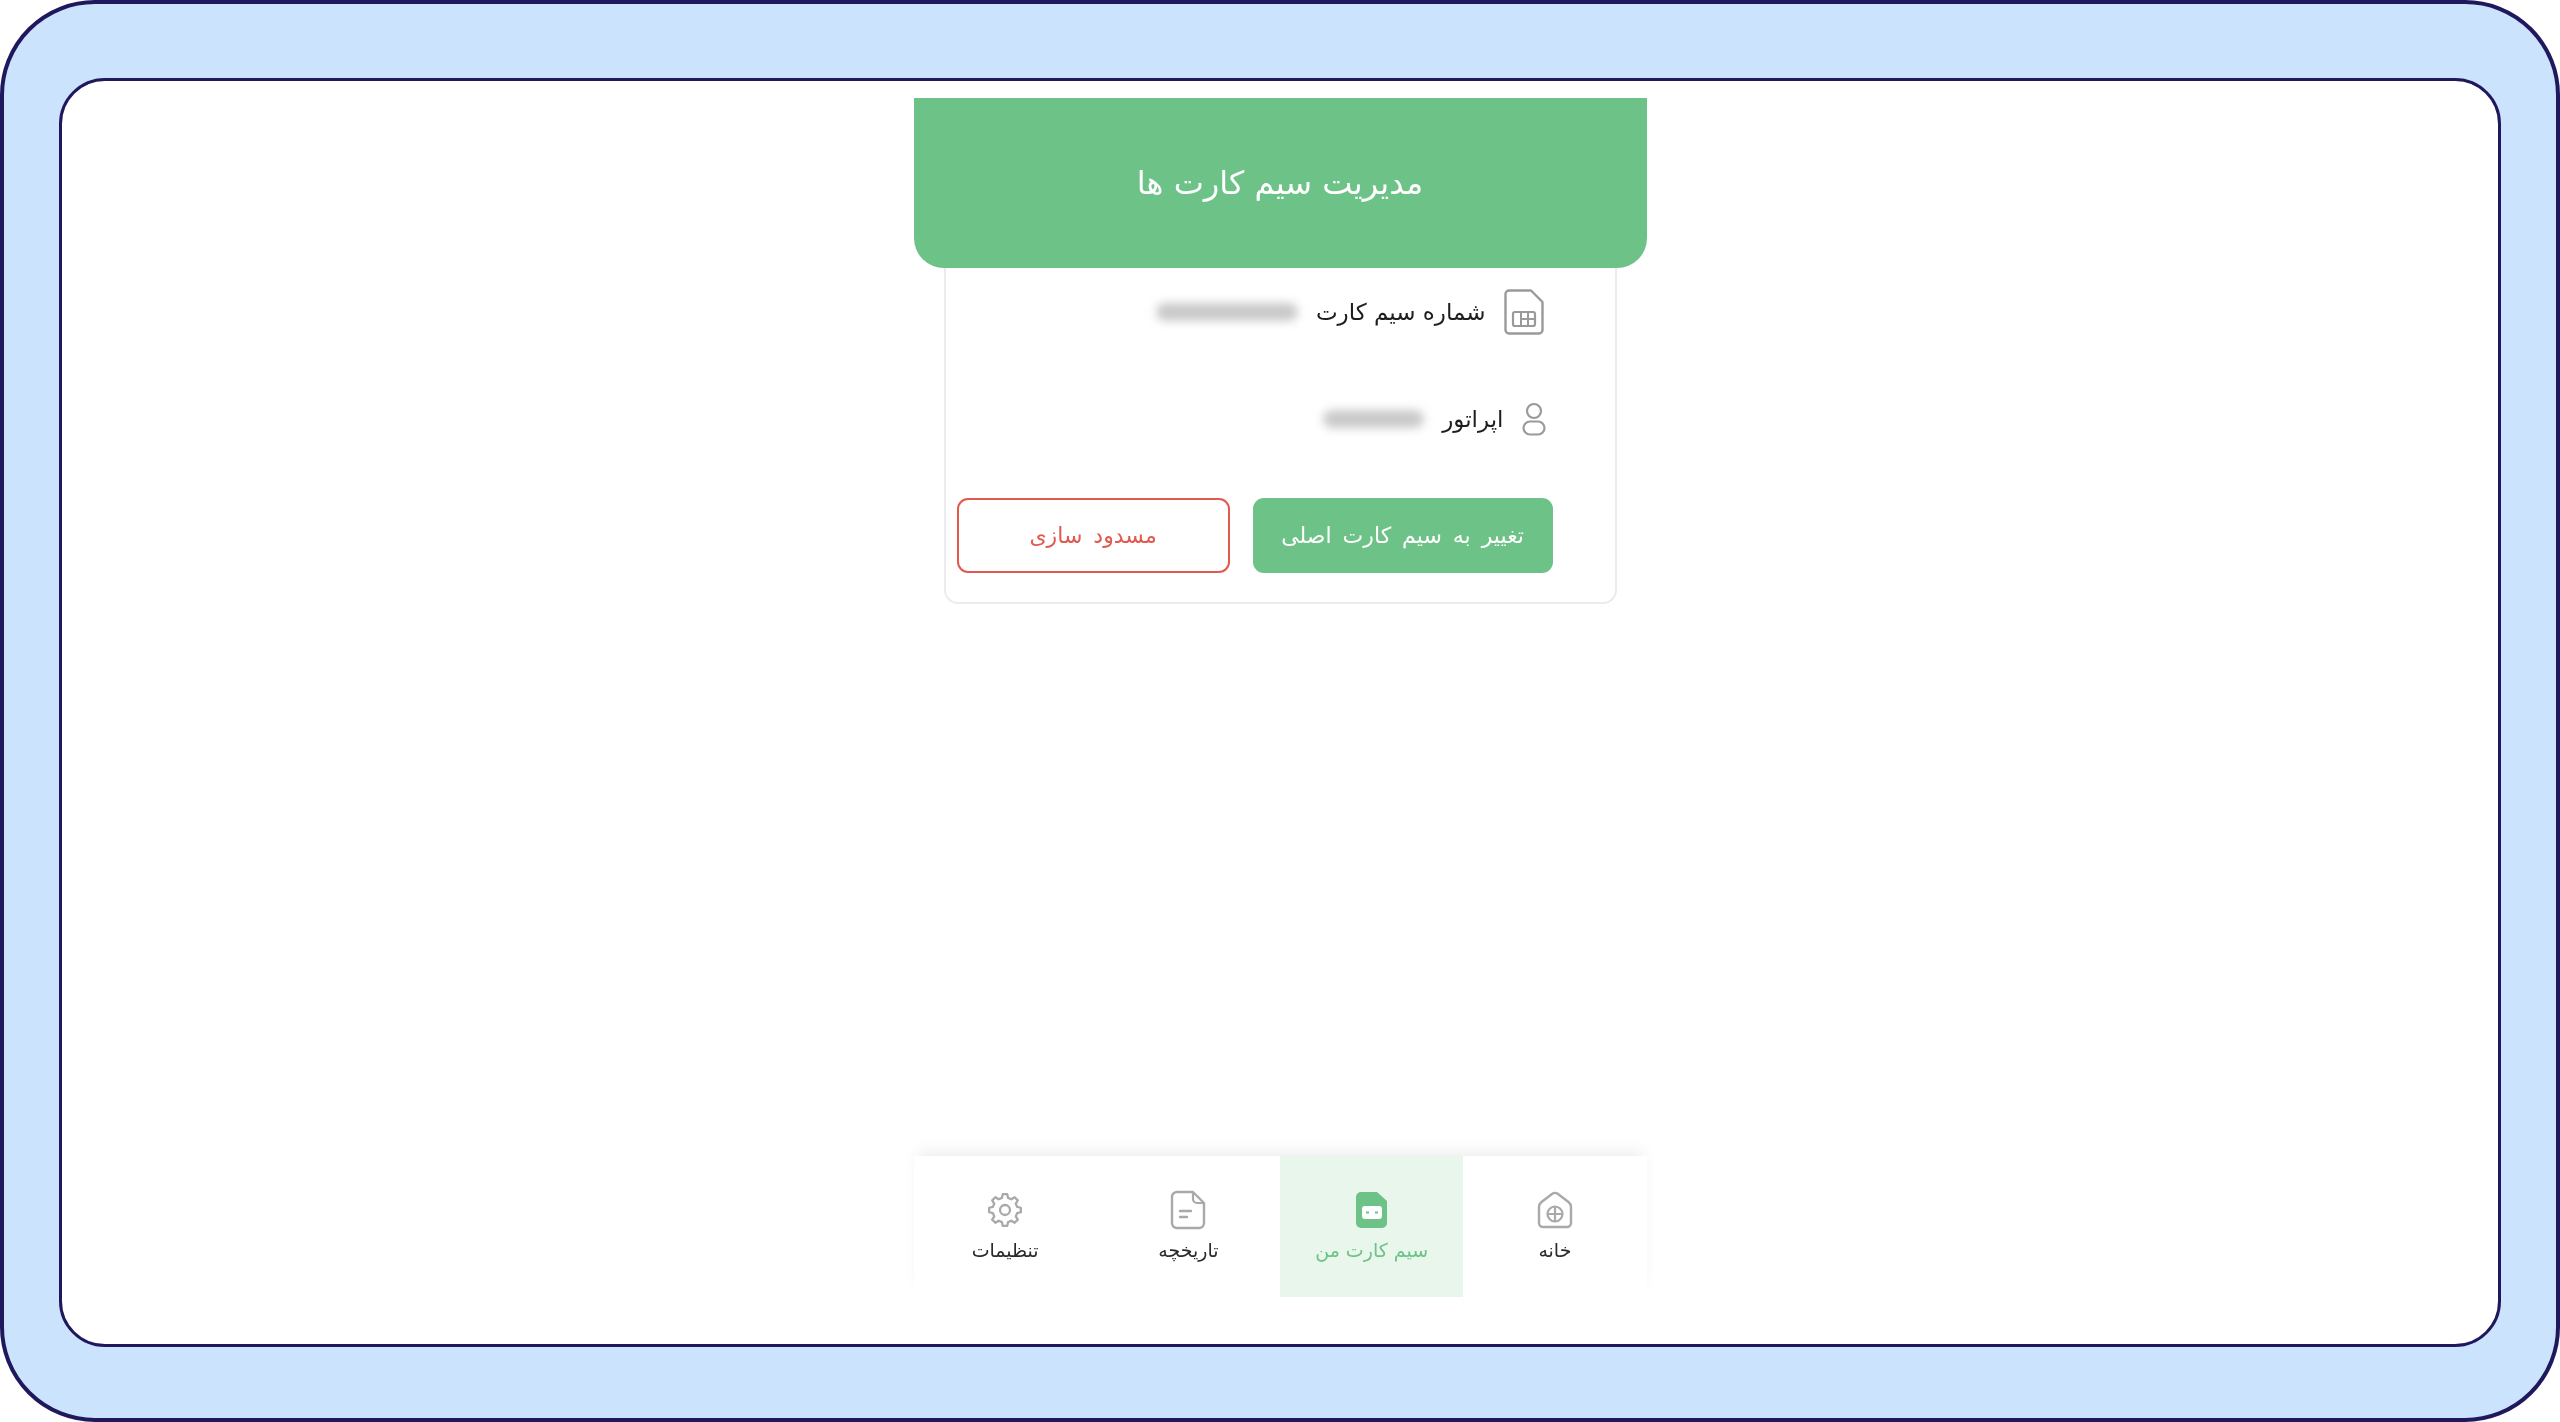 Image resolution: width=2560 pixels, height=1422 pixels. What do you see at coordinates (1005, 1226) in the screenshot?
I see `nav-tab: تنظیمات` at bounding box center [1005, 1226].